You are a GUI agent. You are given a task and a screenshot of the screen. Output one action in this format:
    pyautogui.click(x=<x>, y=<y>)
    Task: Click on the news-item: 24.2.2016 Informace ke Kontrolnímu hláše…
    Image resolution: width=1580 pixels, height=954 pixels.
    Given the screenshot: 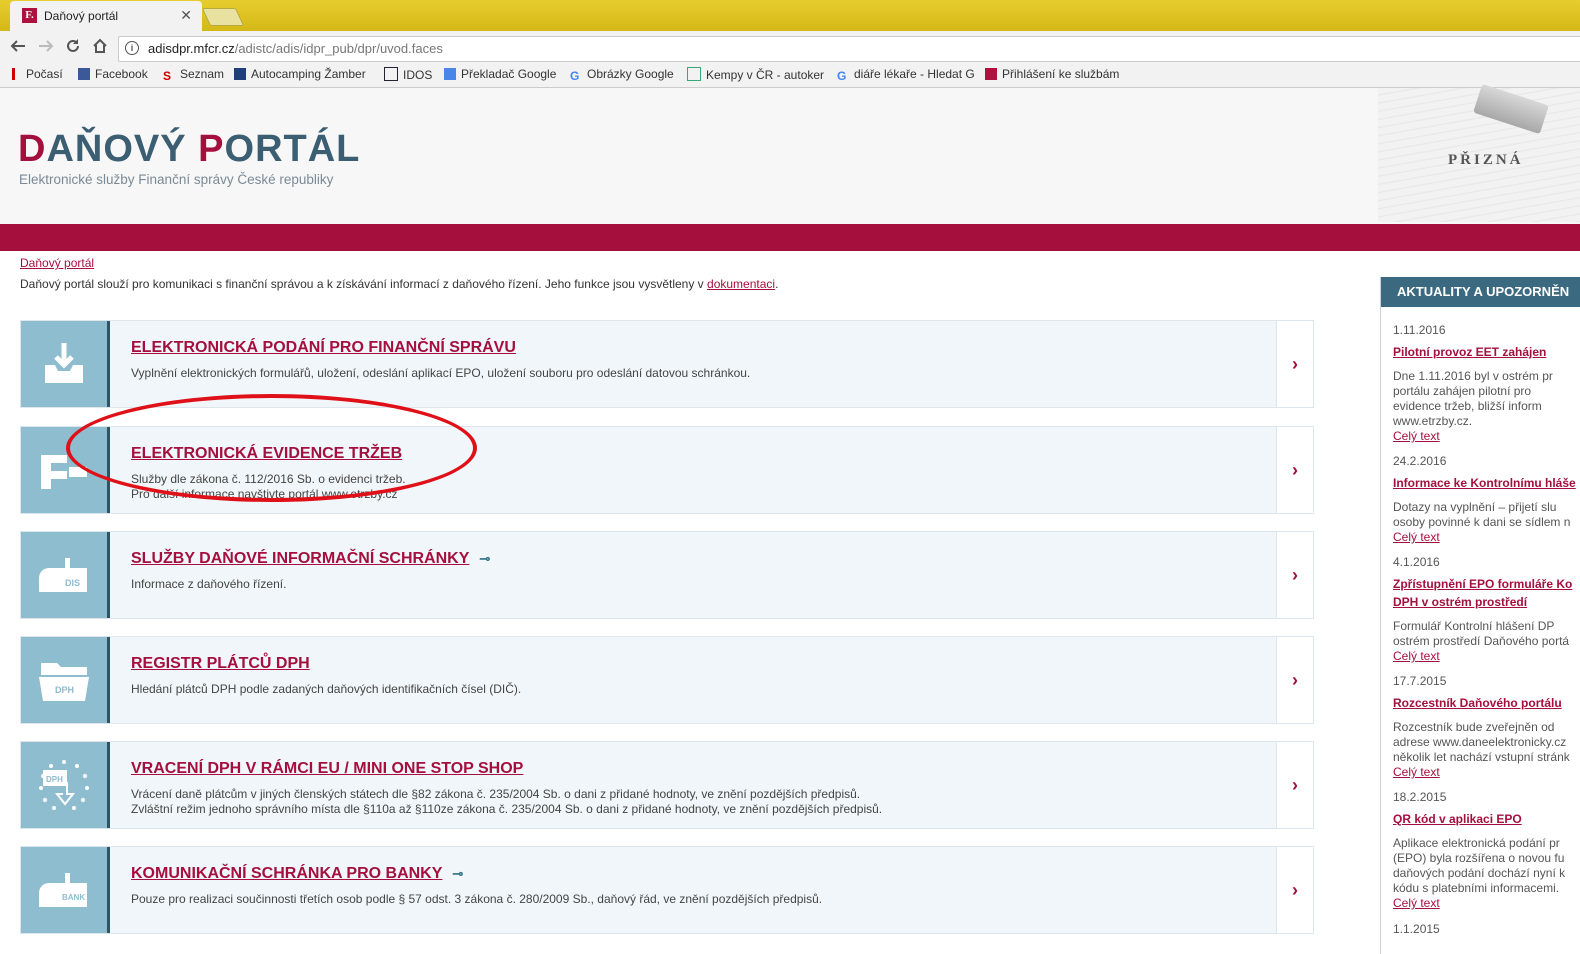 What is the action you would take?
    pyautogui.click(x=1486, y=499)
    